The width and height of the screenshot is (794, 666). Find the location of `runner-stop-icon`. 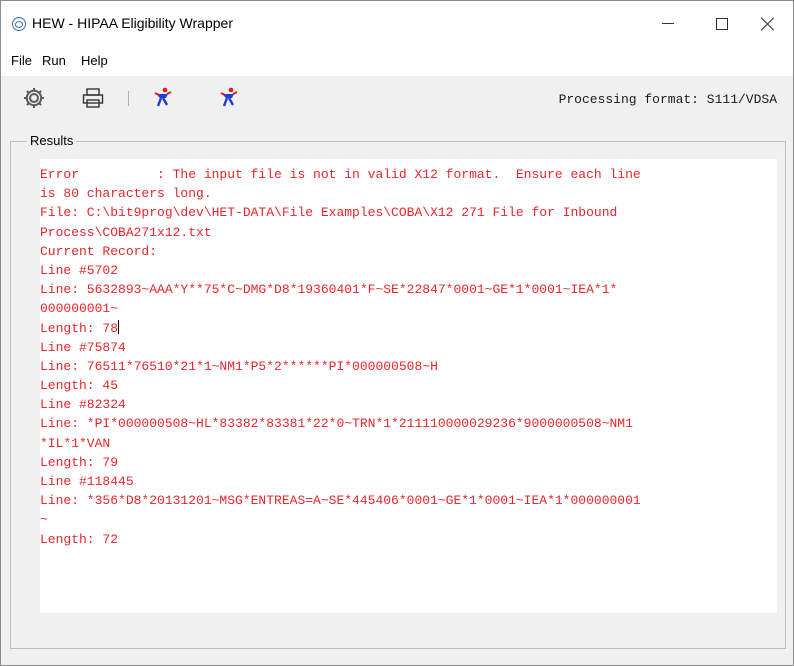

runner-stop-icon is located at coordinates (229, 97).